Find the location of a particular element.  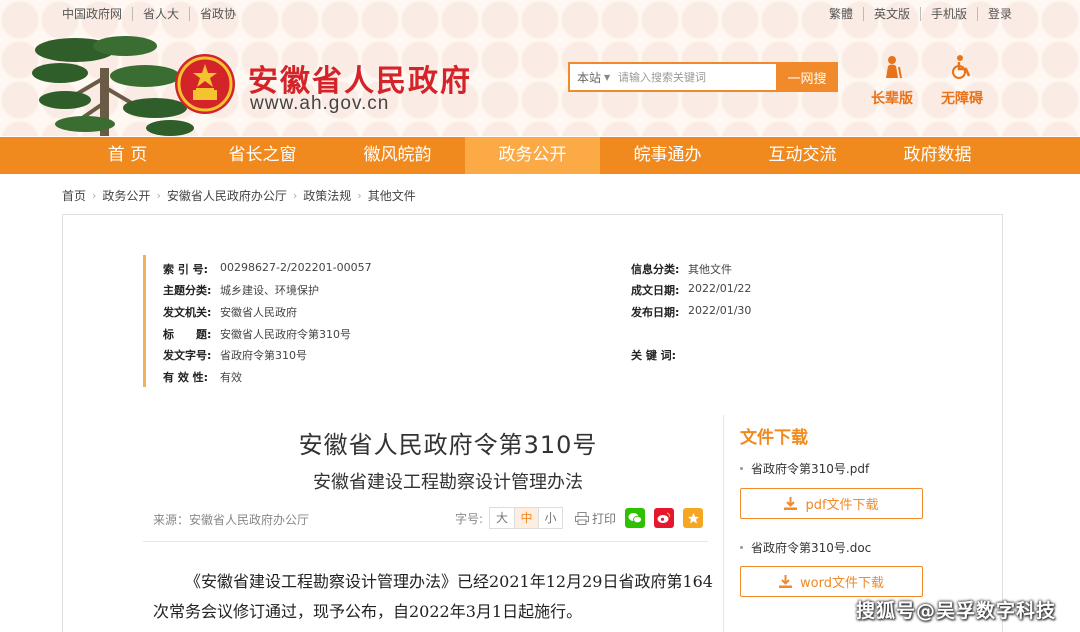

download-file-pdf: 省政府令第310号.pdf is located at coordinates (804, 468).